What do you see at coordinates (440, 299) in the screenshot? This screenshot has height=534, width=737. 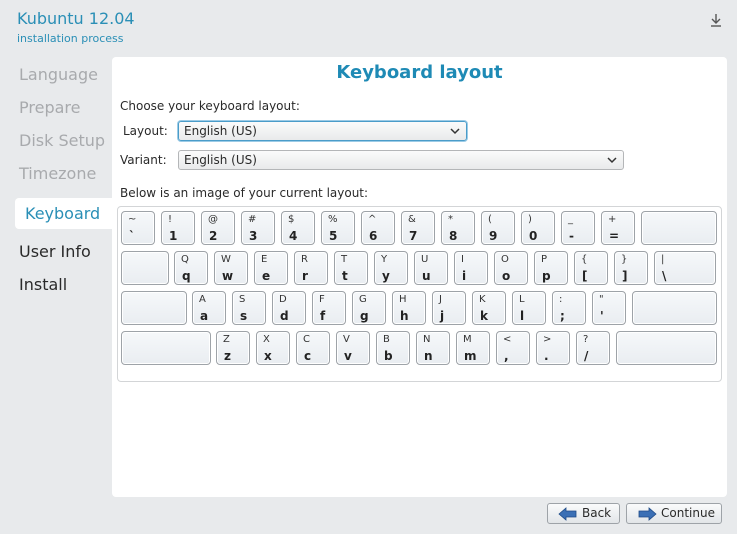 I see `key-shift-legend: J` at bounding box center [440, 299].